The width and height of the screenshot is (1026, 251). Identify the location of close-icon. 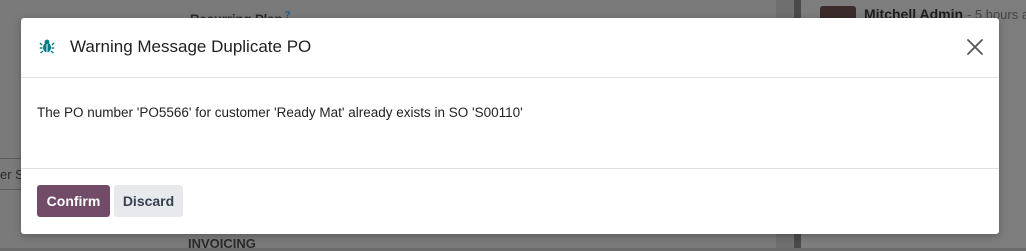
(975, 47).